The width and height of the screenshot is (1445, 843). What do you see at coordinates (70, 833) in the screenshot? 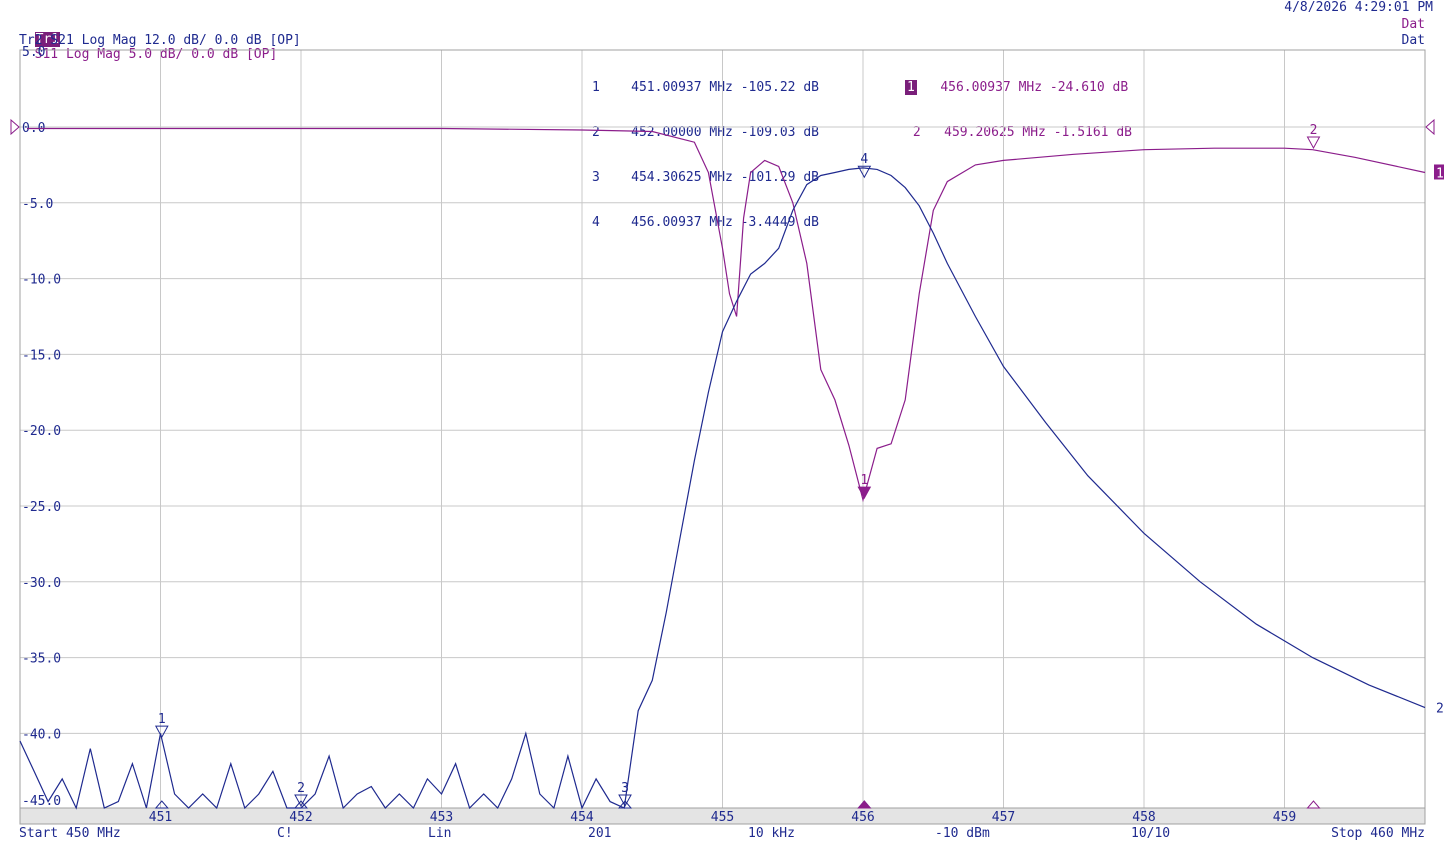
I see `start-frequency: Start 450 MHz` at bounding box center [70, 833].